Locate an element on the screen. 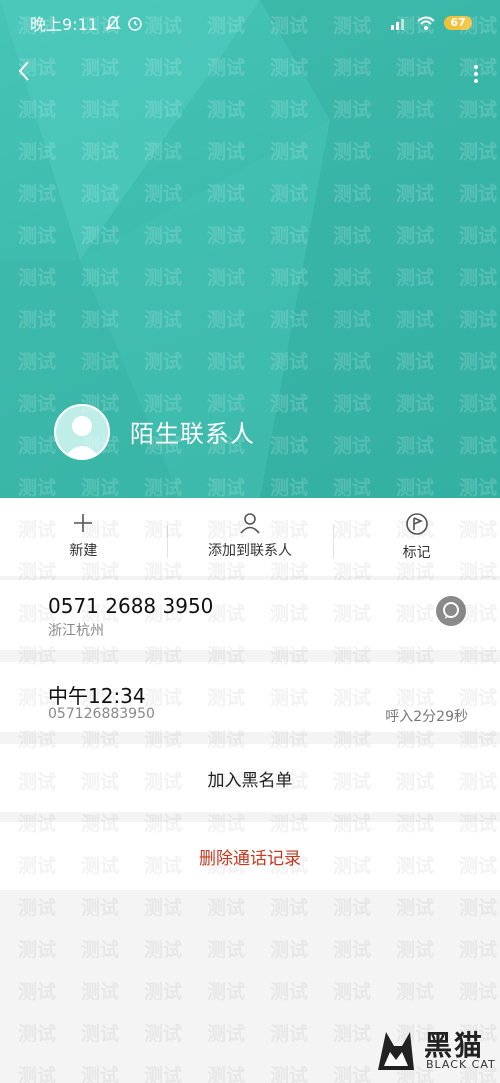 This screenshot has height=1083, width=500. person-avatar-icon is located at coordinates (82, 437).